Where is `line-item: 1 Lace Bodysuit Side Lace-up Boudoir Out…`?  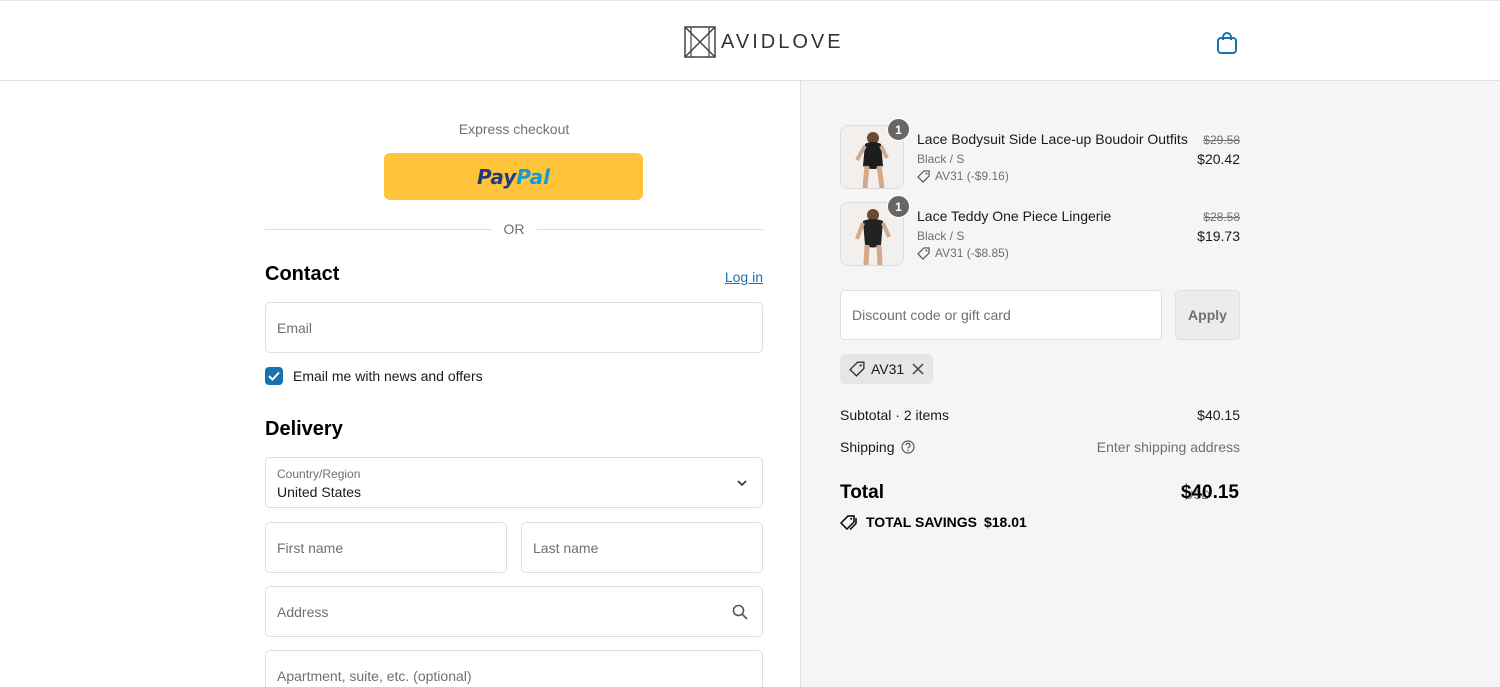 line-item: 1 Lace Bodysuit Side Lace-up Boudoir Out… is located at coordinates (1040, 153).